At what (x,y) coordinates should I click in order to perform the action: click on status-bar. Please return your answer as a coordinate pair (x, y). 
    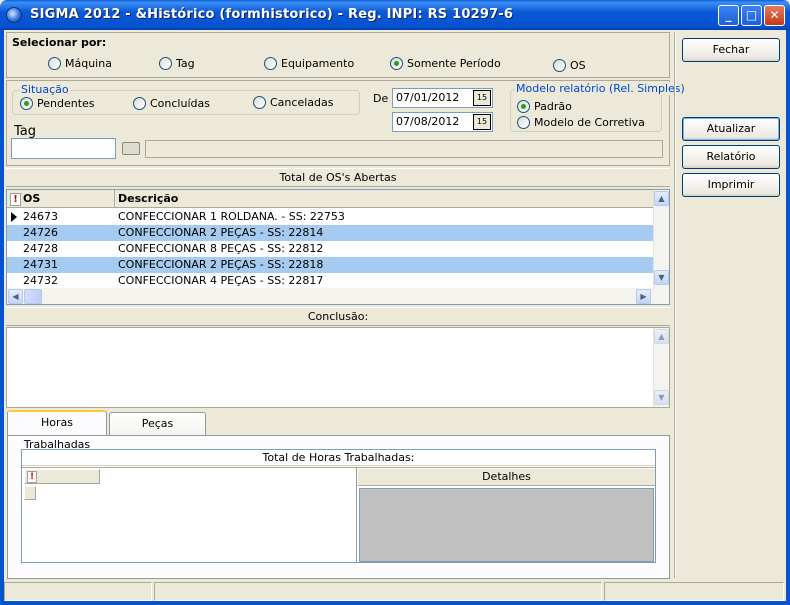
    Looking at the image, I should click on (395, 591).